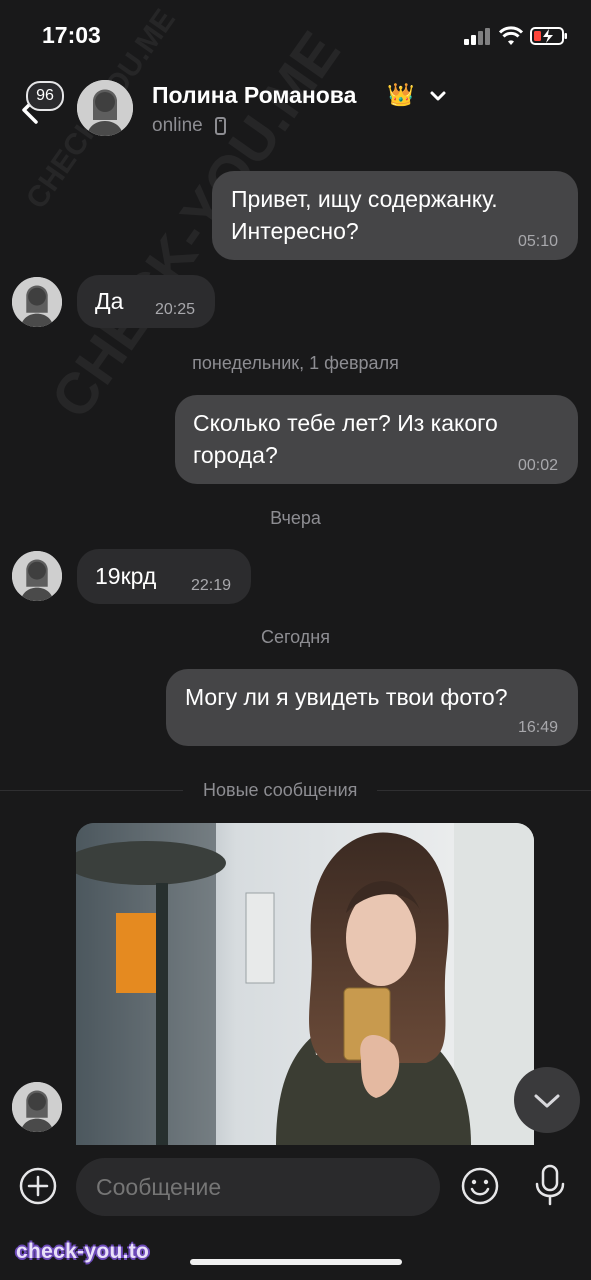  I want to click on attach-plus-button, so click(38, 1186).